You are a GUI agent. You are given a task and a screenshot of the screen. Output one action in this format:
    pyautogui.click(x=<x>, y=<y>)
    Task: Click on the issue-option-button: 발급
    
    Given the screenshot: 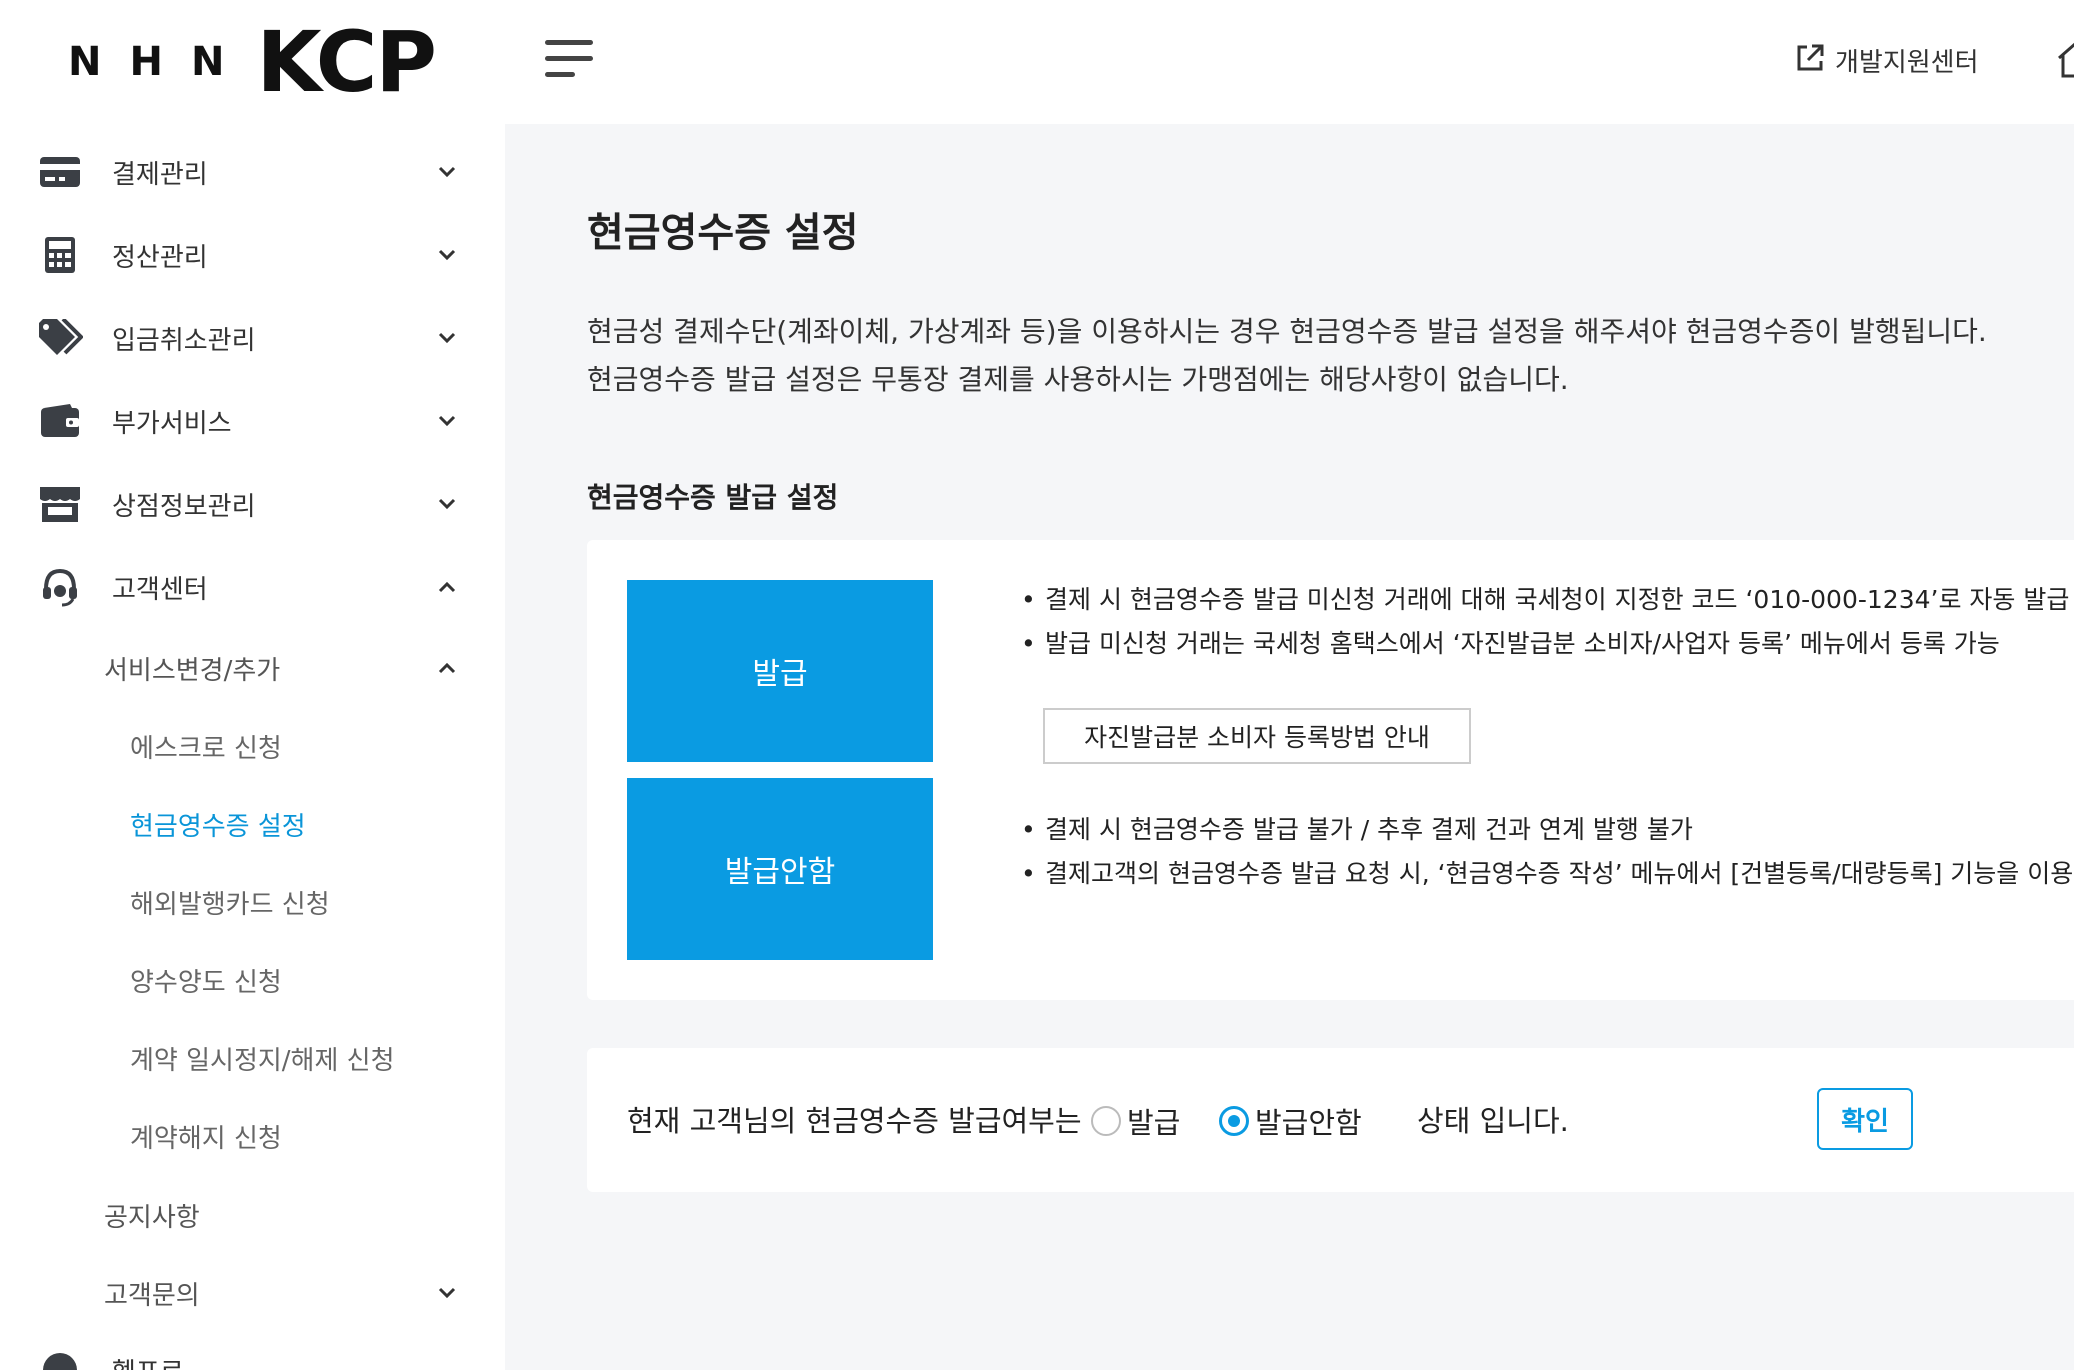 What is the action you would take?
    pyautogui.click(x=780, y=671)
    